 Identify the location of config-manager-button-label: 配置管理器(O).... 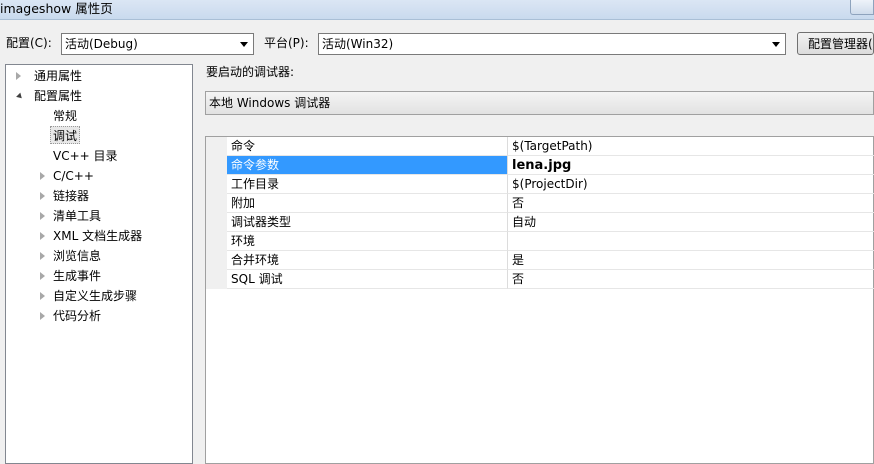
(840, 44).